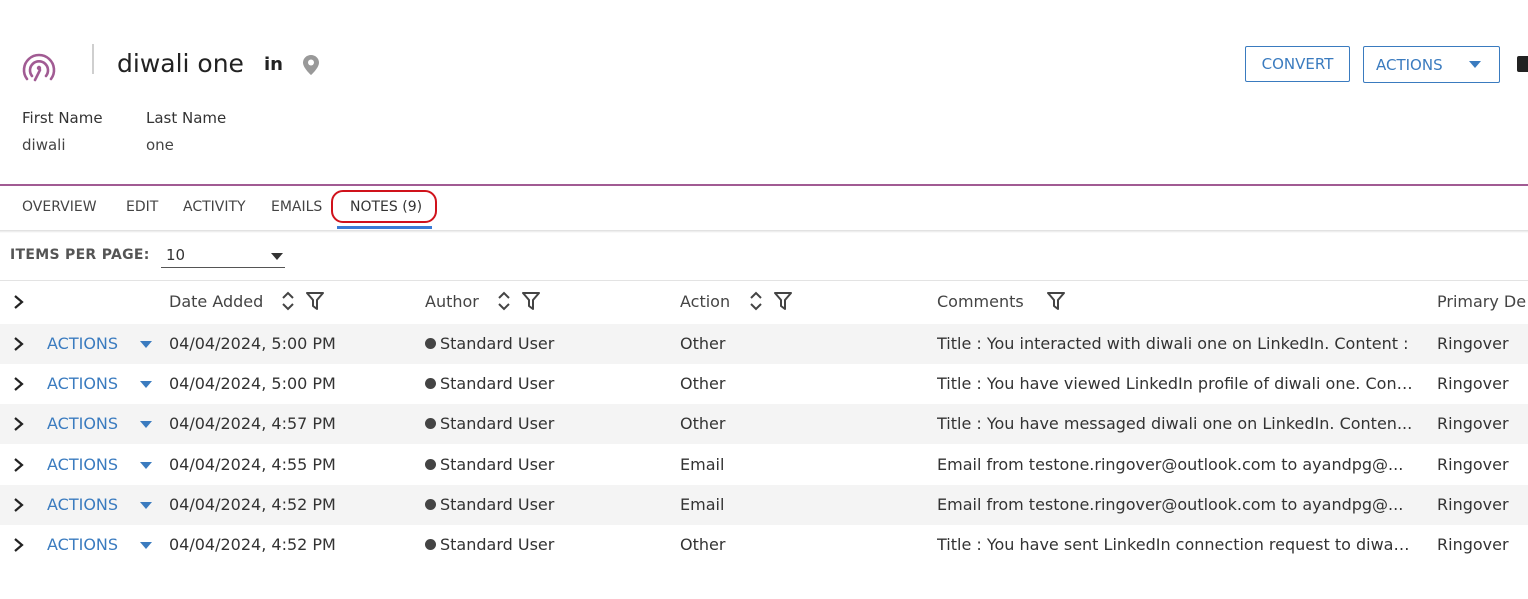 This screenshot has height=599, width=1528. Describe the element at coordinates (384, 227) in the screenshot. I see `active-tab-indicator` at that location.